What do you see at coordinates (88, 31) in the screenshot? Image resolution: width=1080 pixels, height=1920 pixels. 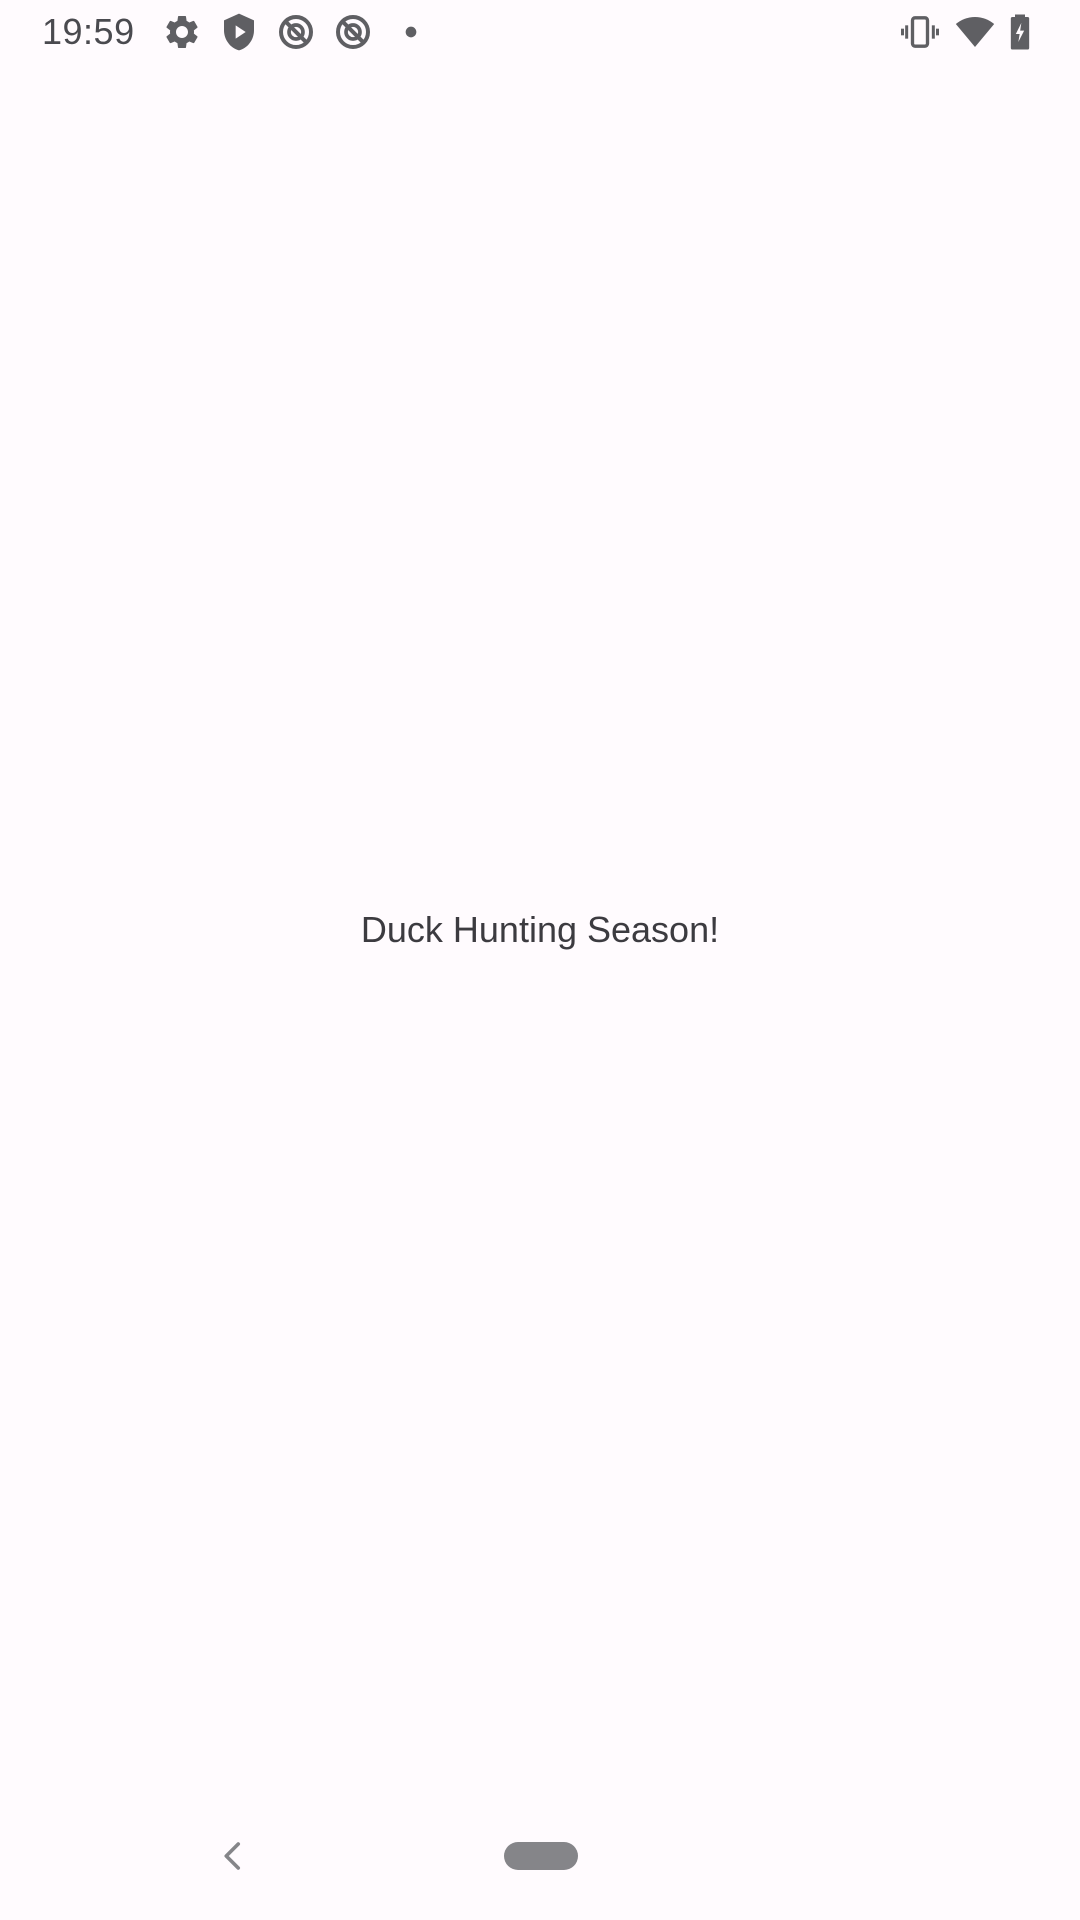 I see `status-time: 19:59` at bounding box center [88, 31].